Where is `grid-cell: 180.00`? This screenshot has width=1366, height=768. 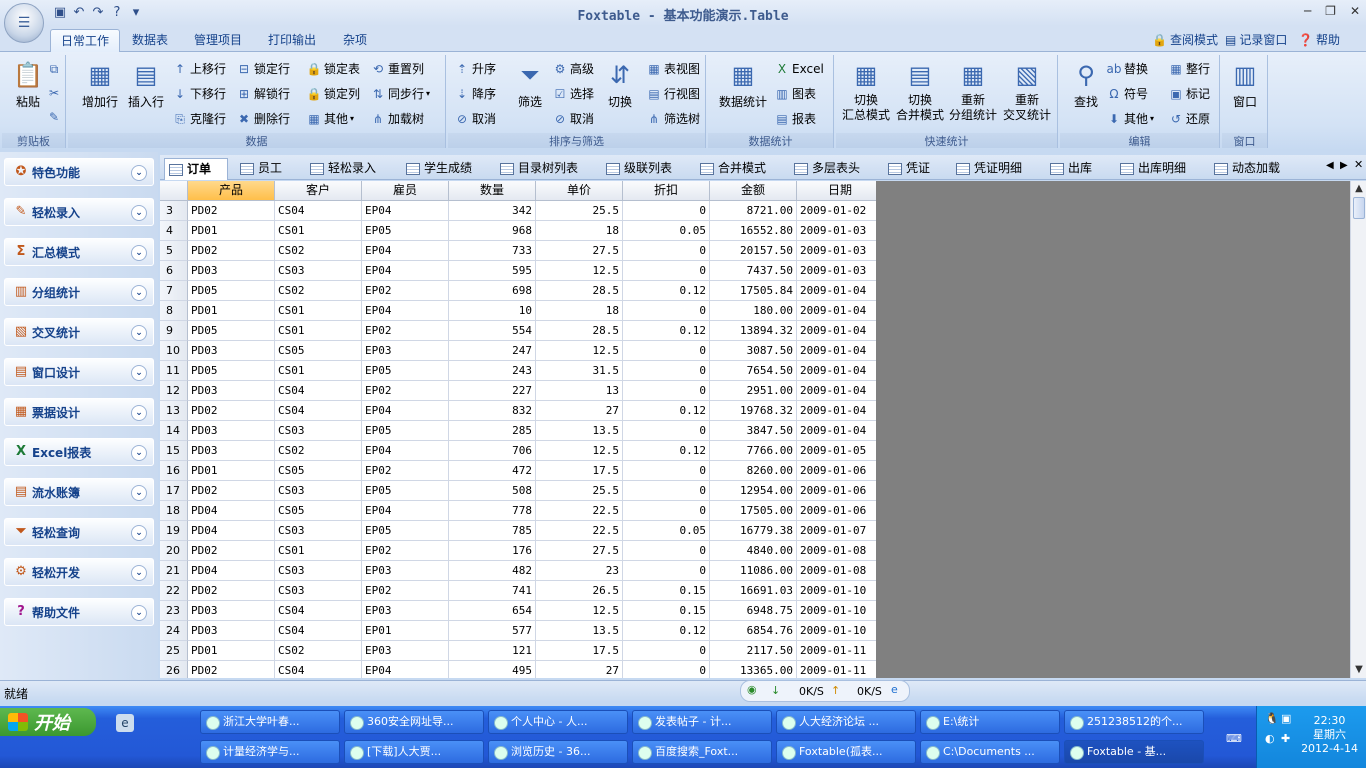 grid-cell: 180.00 is located at coordinates (753, 311).